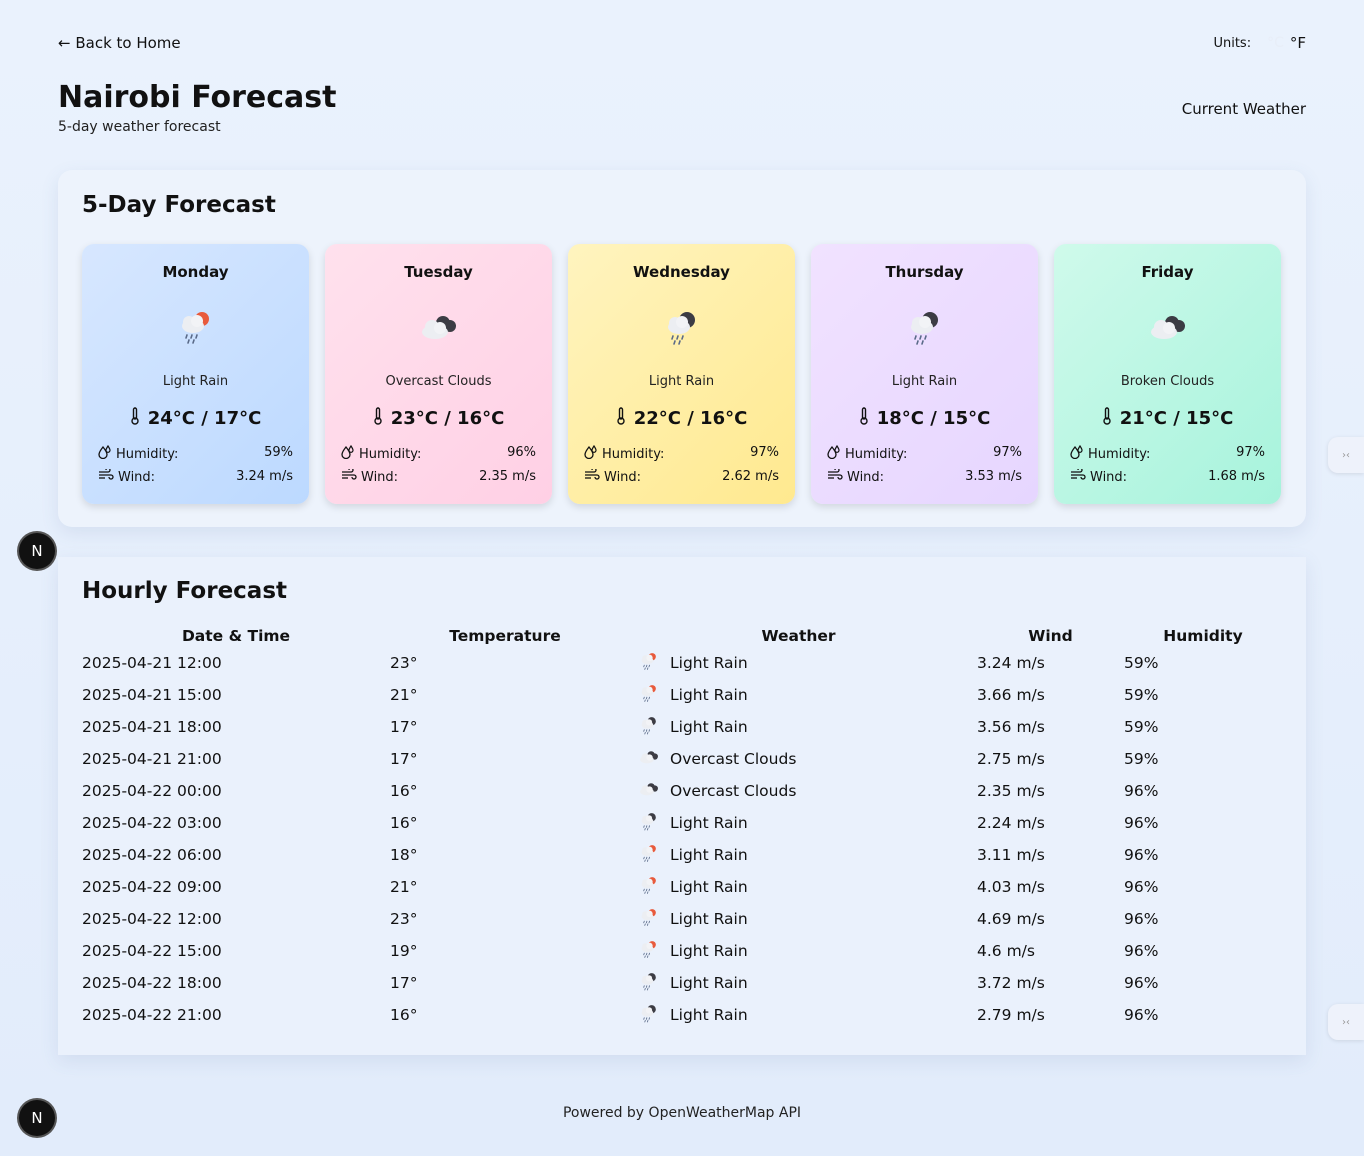 The image size is (1364, 1156). Describe the element at coordinates (505, 636) in the screenshot. I see `column-header-temperature: Temperature` at that location.